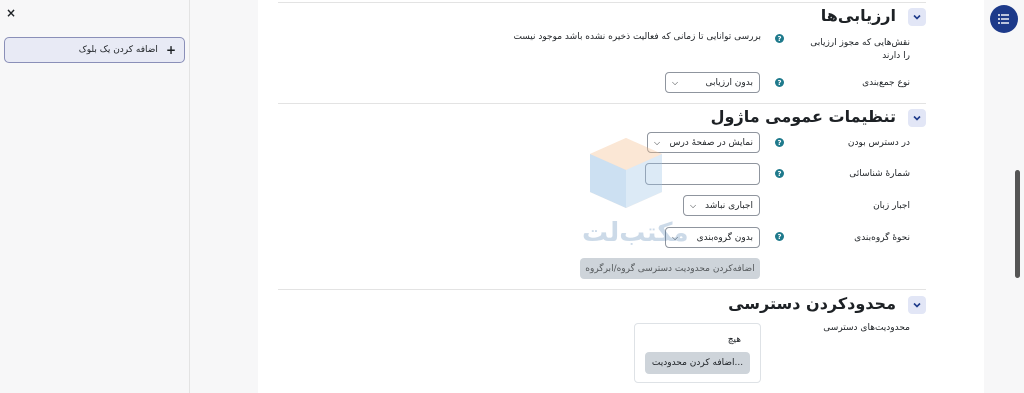 The image size is (1024, 393). Describe the element at coordinates (879, 174) in the screenshot. I see `idnumber-label: شمارهٔ شناسائی` at that location.